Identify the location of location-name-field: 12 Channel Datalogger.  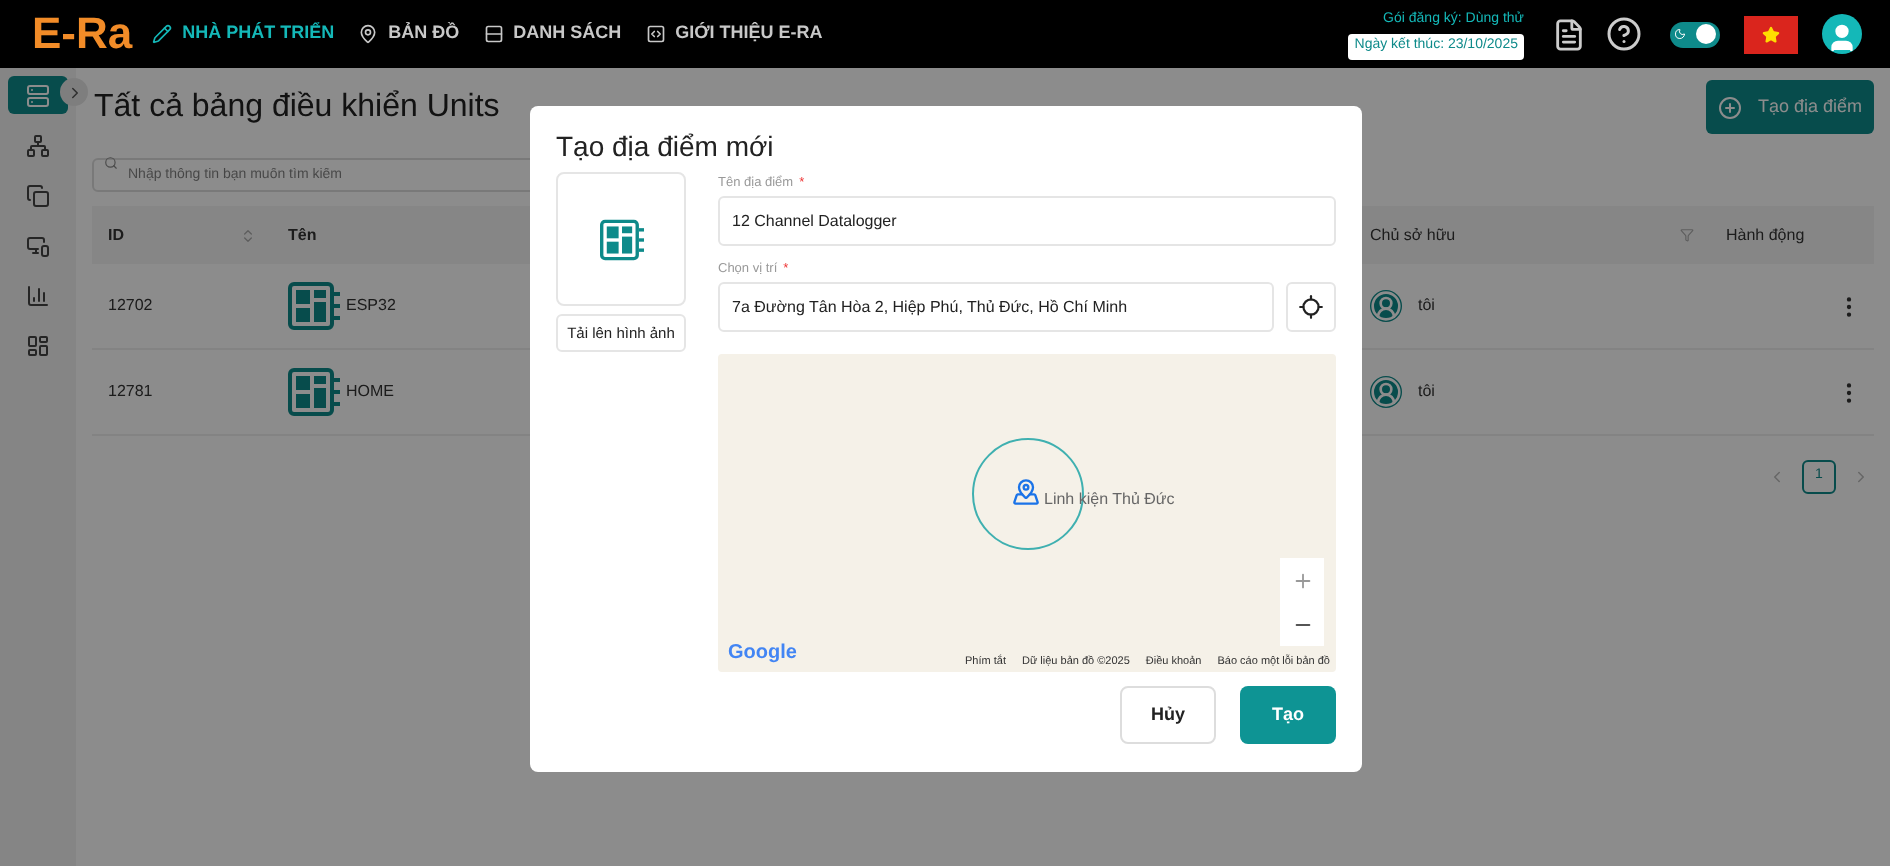
(1027, 221).